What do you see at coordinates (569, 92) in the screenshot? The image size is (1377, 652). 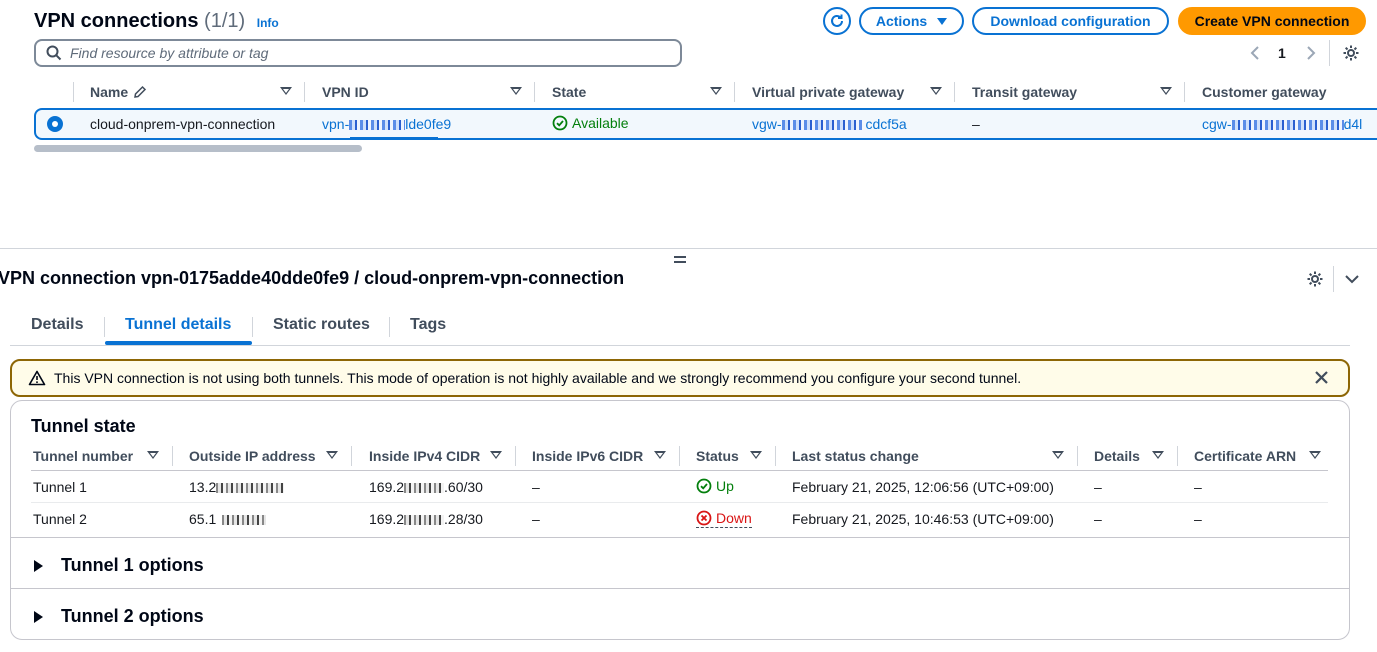 I see `column-header-state: State` at bounding box center [569, 92].